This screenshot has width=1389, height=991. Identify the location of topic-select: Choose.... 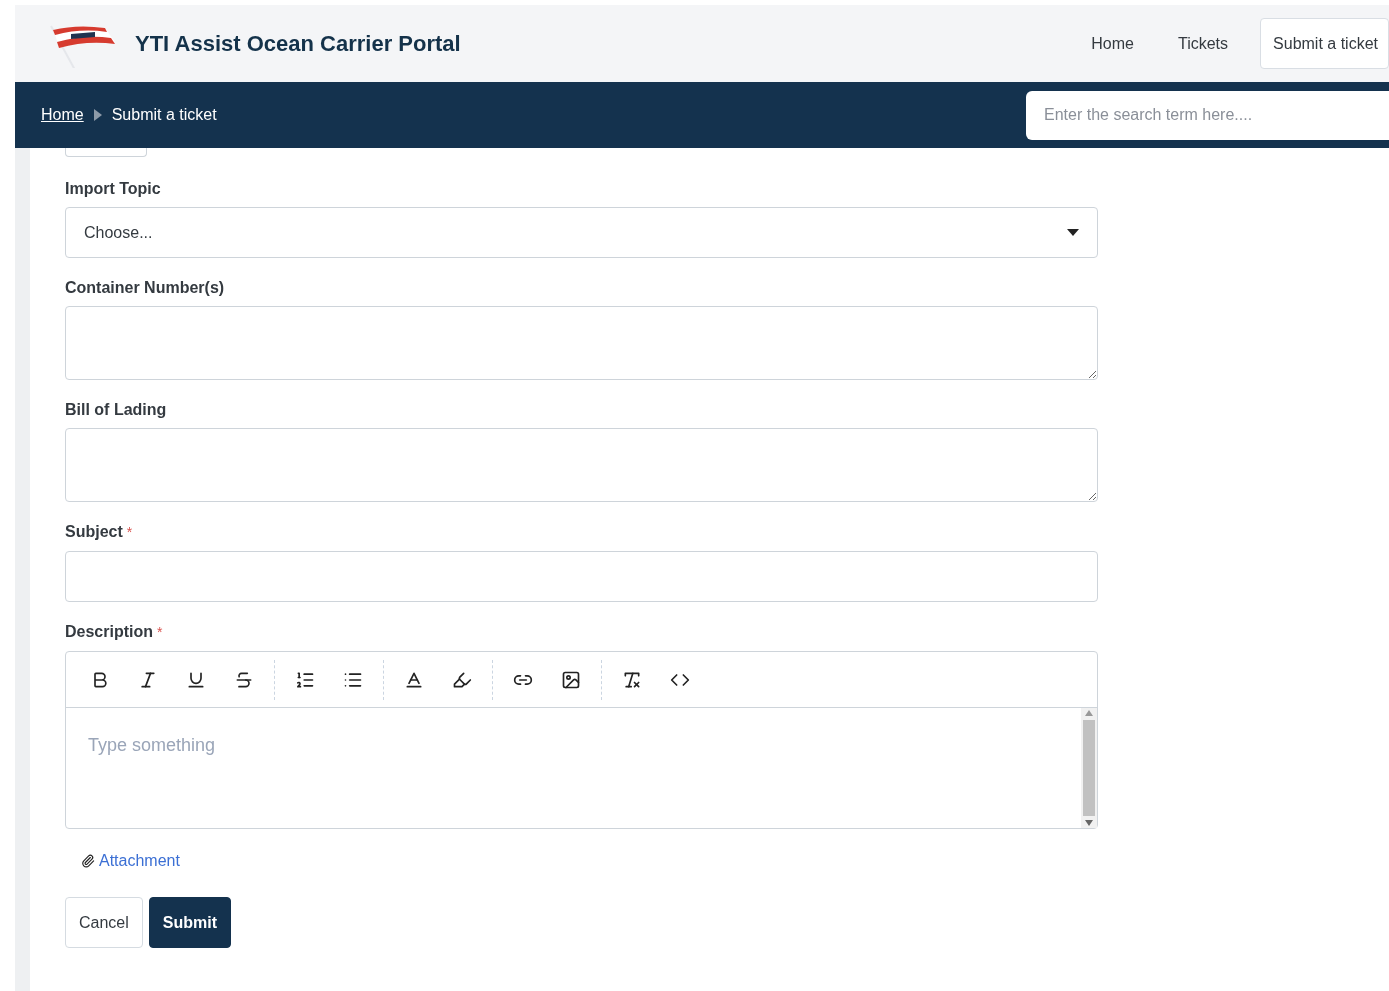
(581, 232).